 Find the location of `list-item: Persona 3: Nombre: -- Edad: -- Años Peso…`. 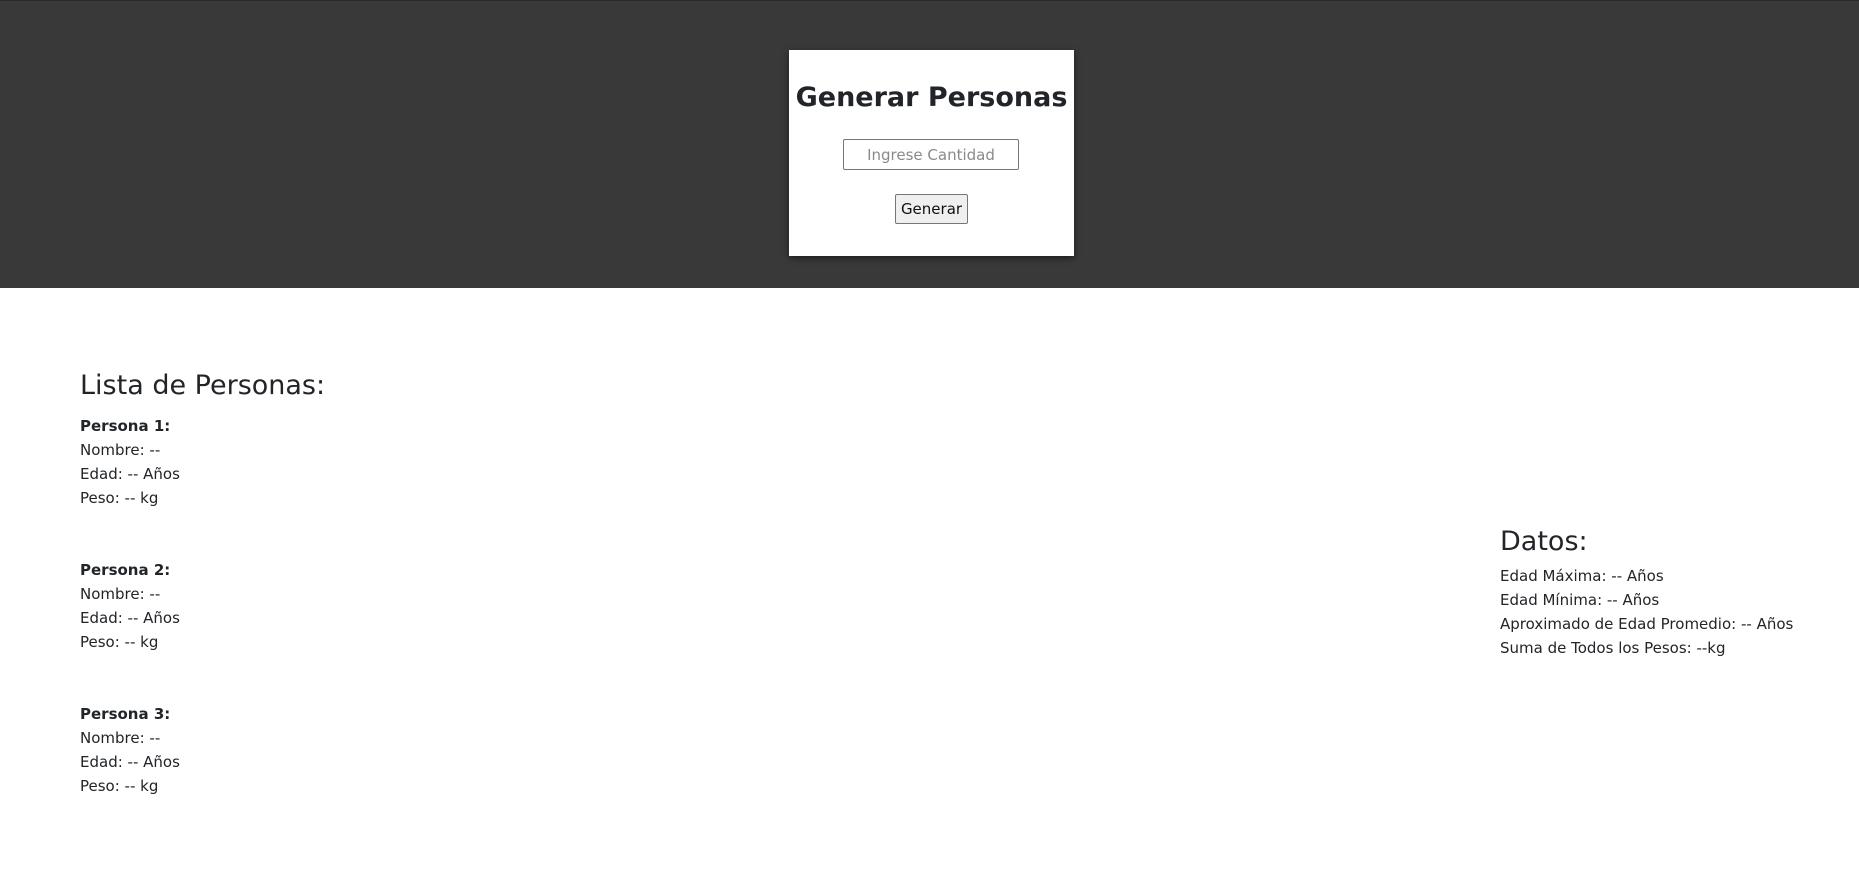

list-item: Persona 3: Nombre: -- Edad: -- Años Peso… is located at coordinates (380, 750).